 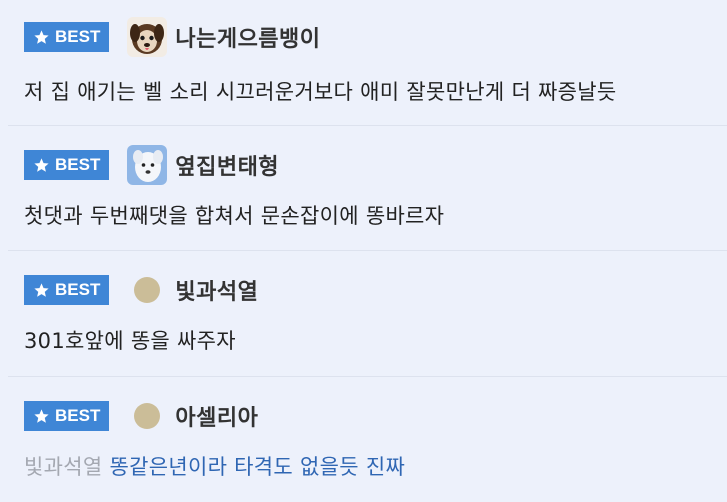 What do you see at coordinates (147, 37) in the screenshot?
I see `dog-avatar` at bounding box center [147, 37].